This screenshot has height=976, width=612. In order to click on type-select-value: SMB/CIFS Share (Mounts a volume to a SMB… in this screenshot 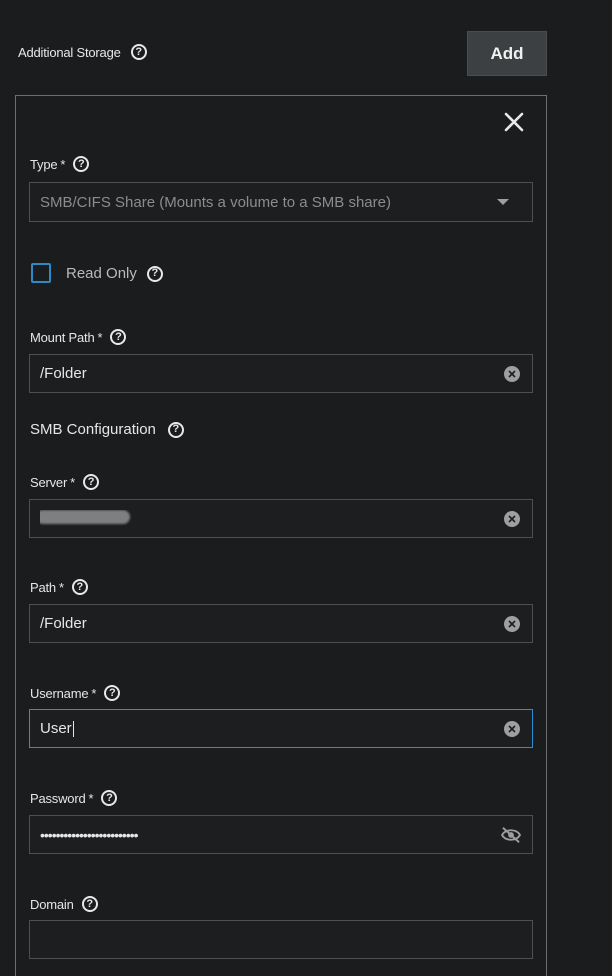, I will do `click(215, 202)`.